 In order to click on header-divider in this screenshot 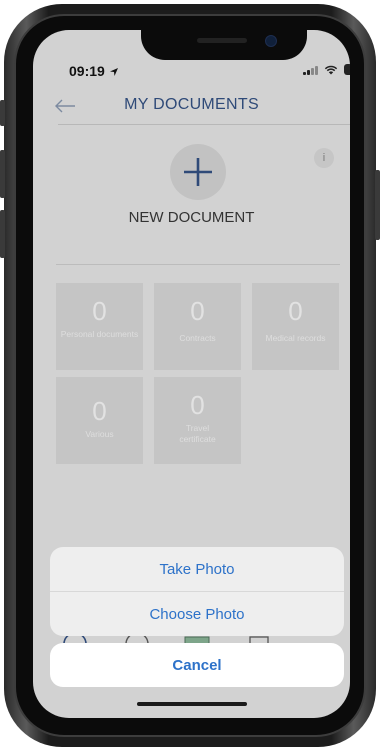, I will do `click(204, 124)`.